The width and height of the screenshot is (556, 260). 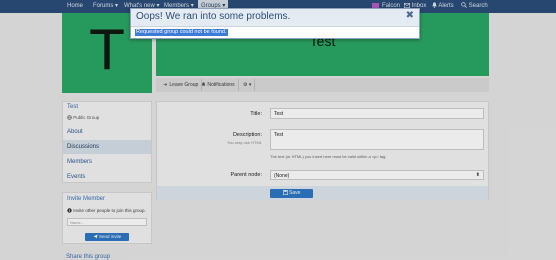 What do you see at coordinates (410, 15) in the screenshot?
I see `close-icon: ✖` at bounding box center [410, 15].